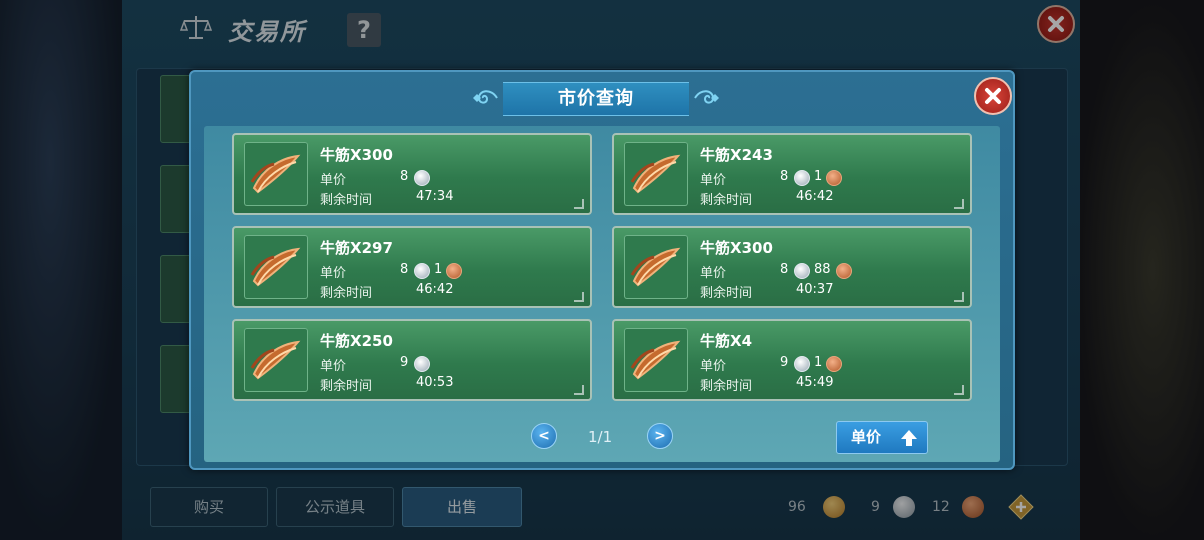  Describe the element at coordinates (792, 174) in the screenshot. I see `listing-card: 牛筋X243 单价 8 1 剩余时间 46:42` at that location.